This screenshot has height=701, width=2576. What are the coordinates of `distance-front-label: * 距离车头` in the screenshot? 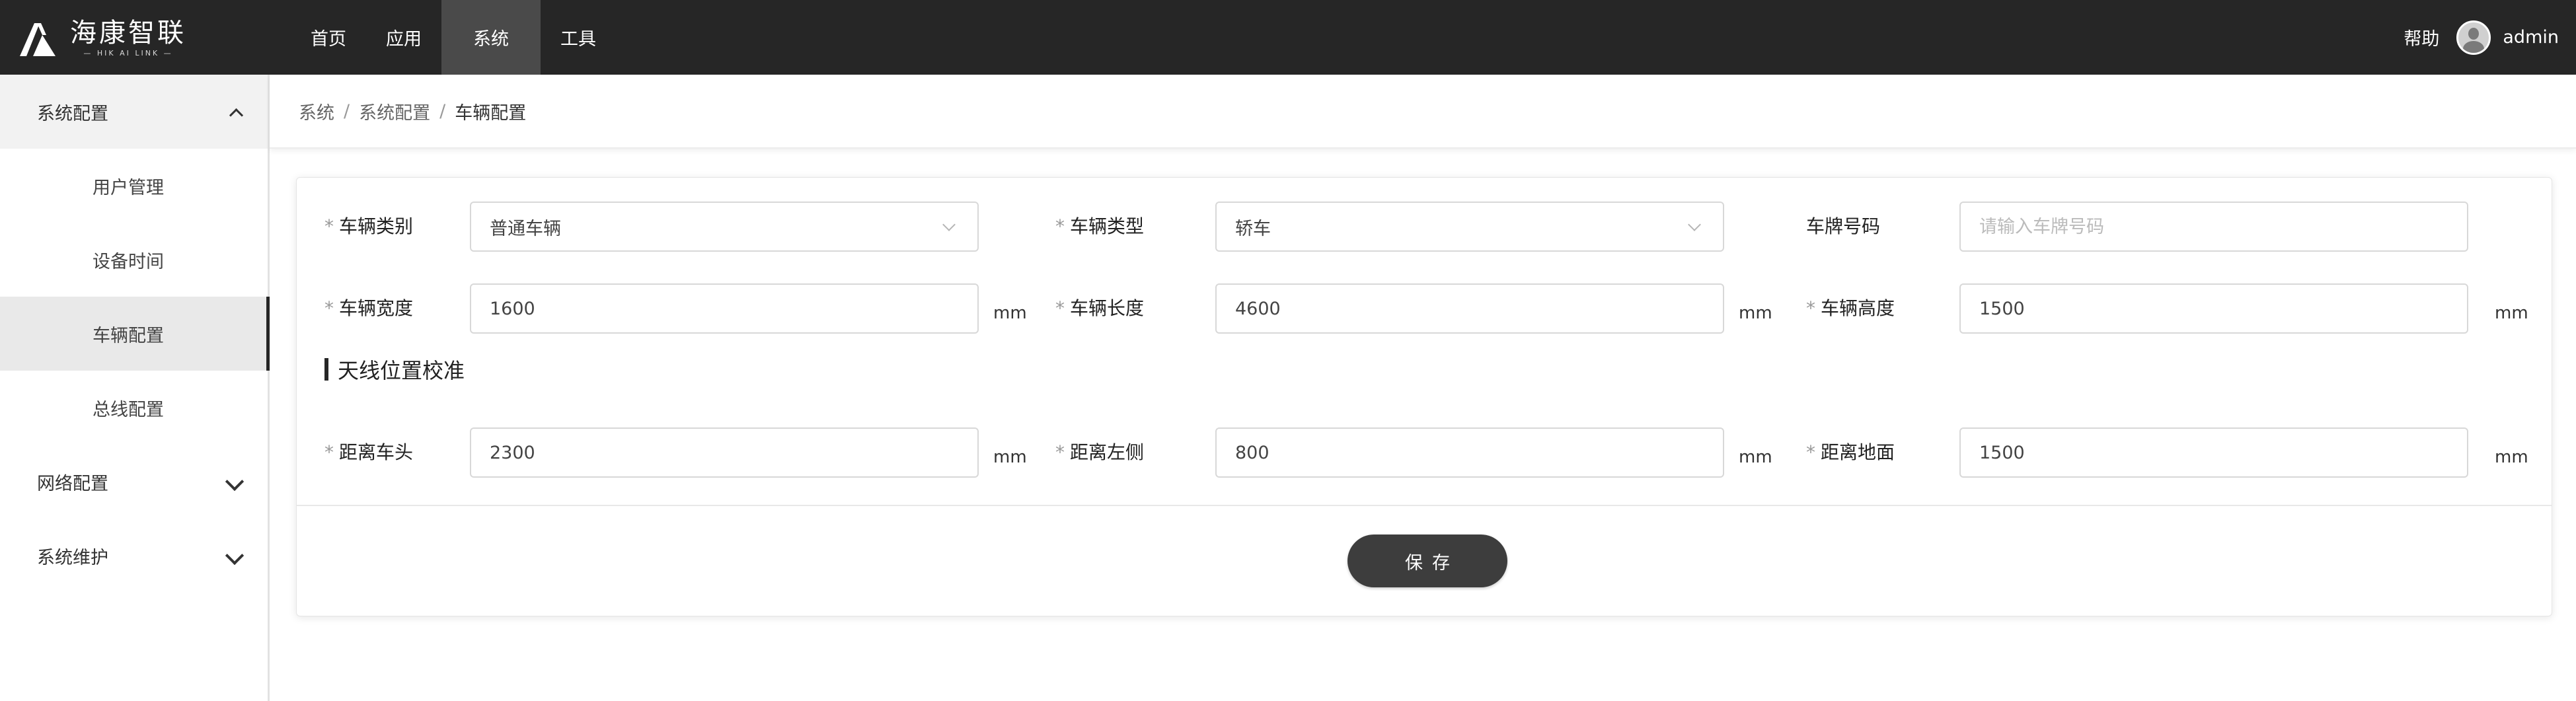 It's located at (369, 452).